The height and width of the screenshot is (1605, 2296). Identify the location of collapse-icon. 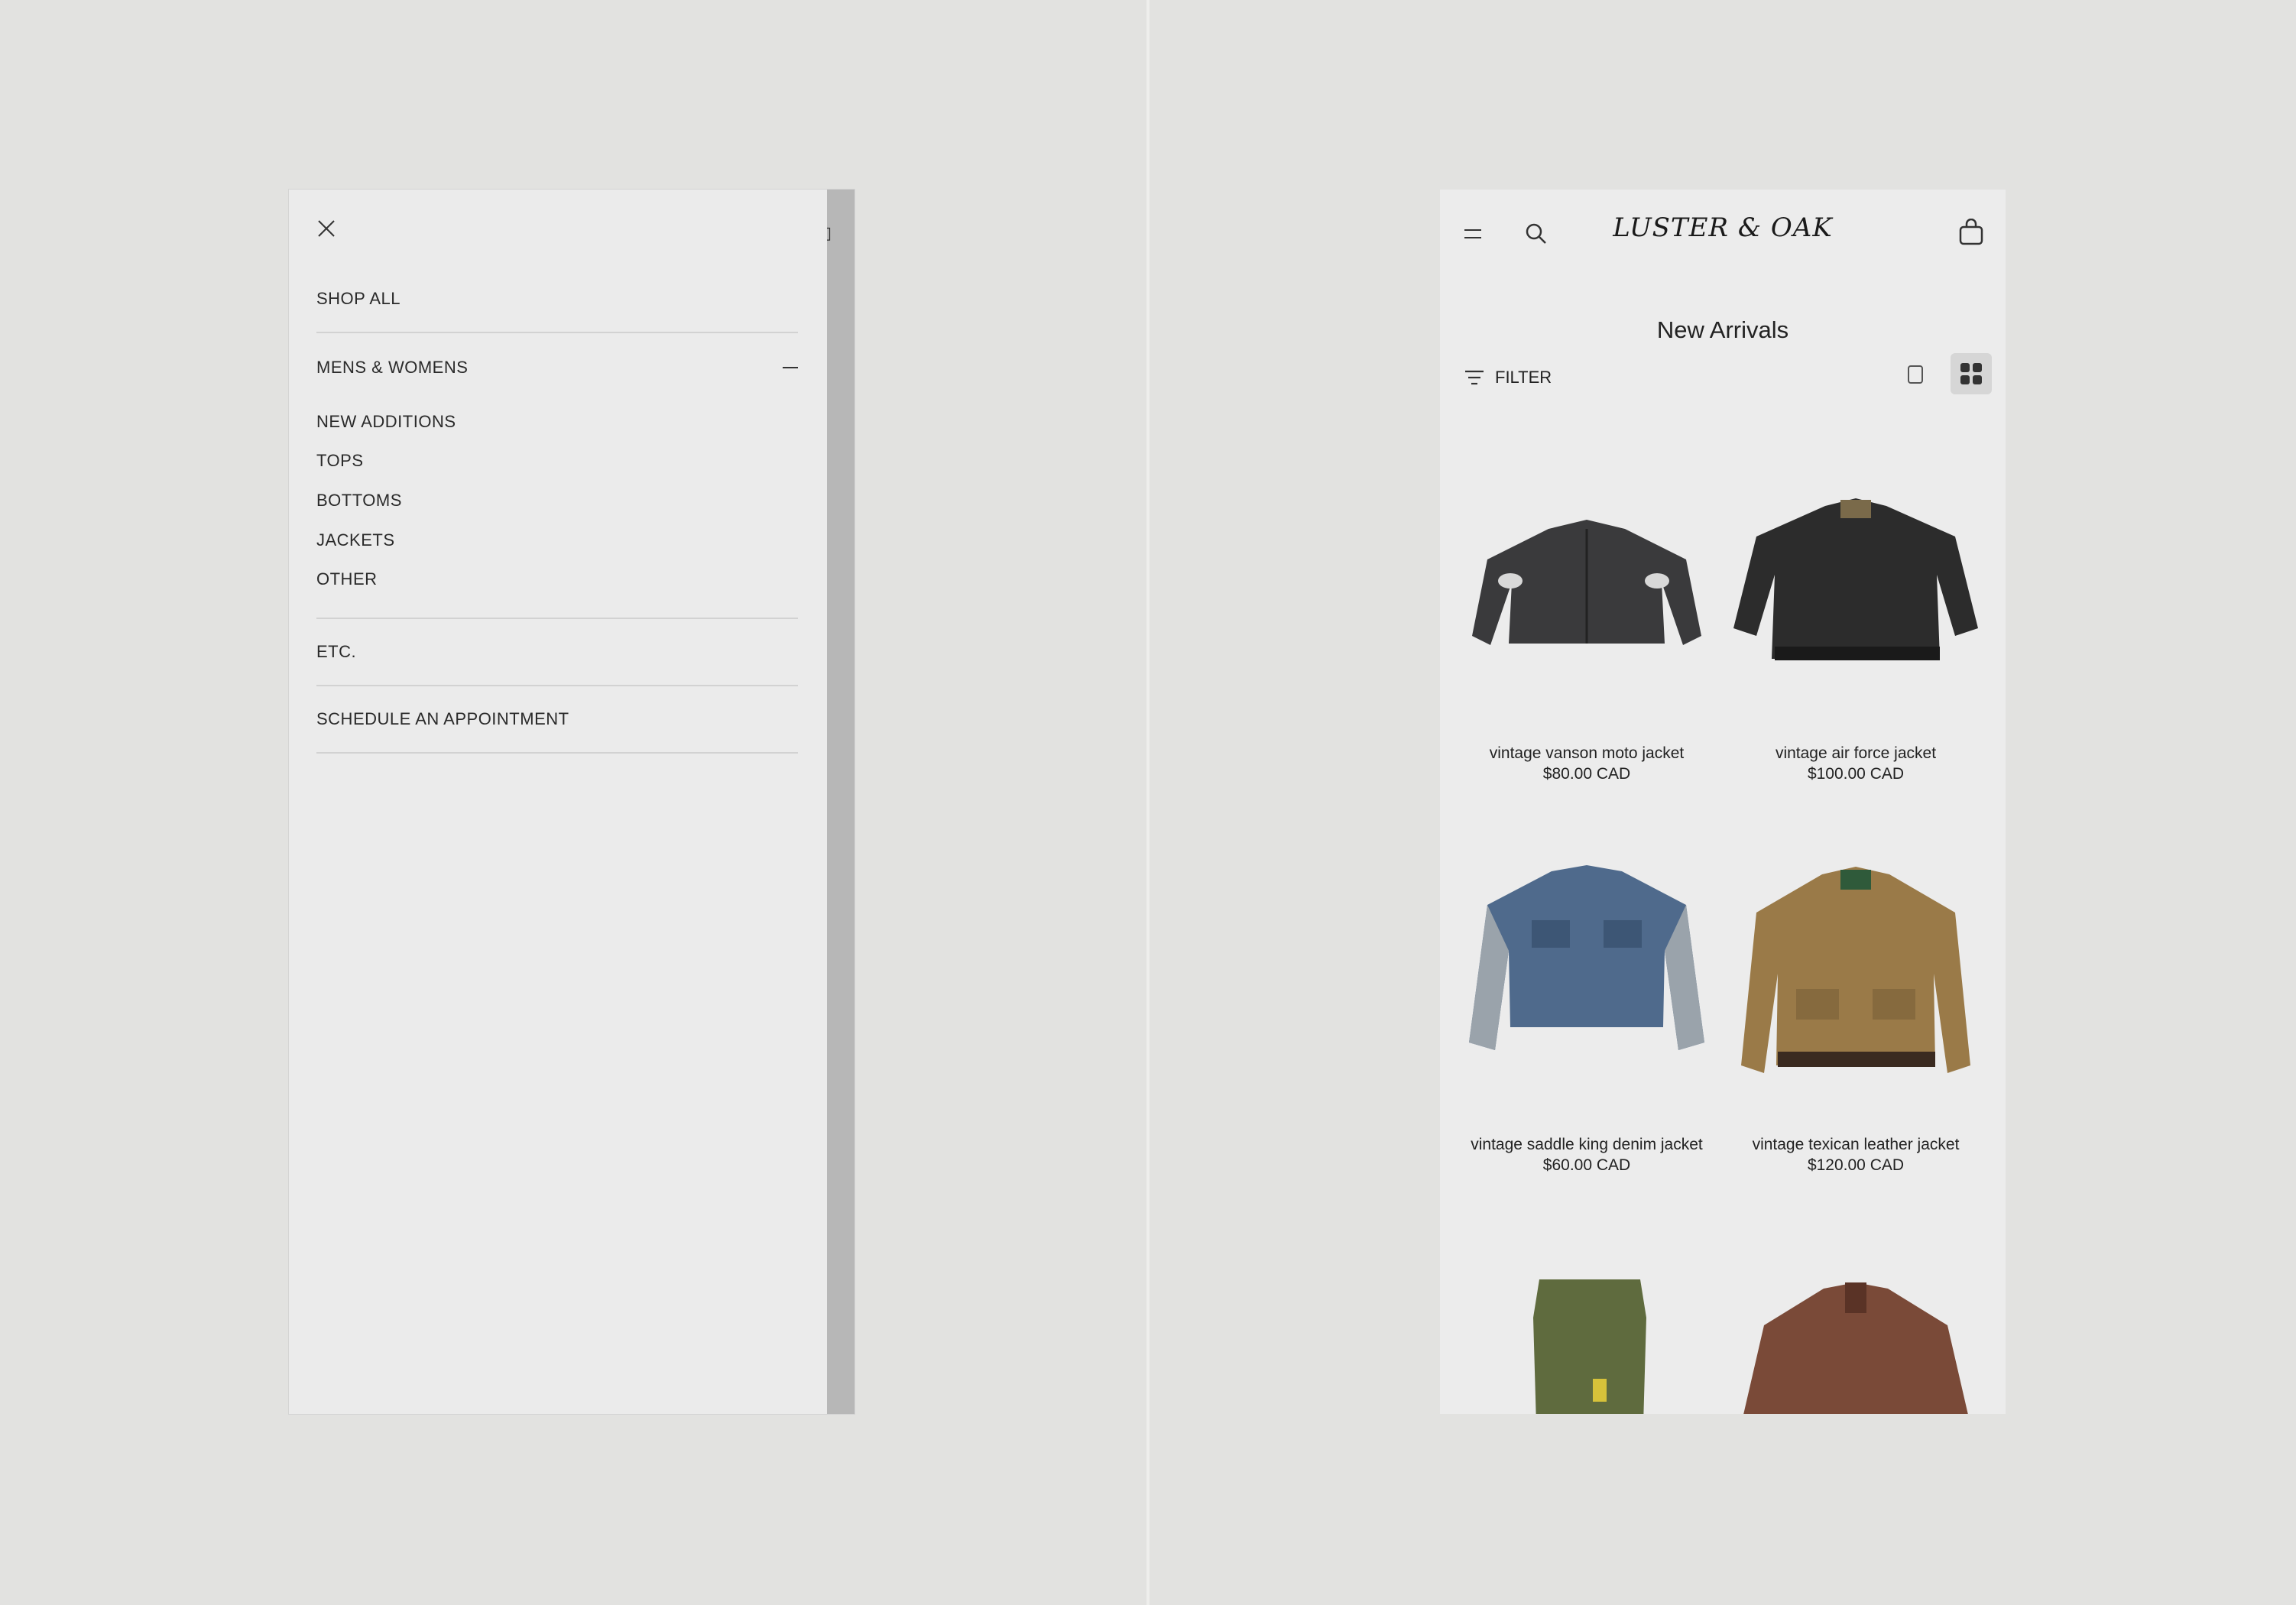
(790, 367).